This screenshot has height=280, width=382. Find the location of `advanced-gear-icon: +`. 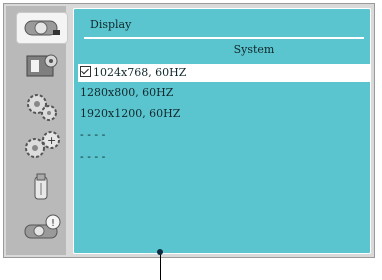

advanced-gear-icon: + is located at coordinates (42, 148).